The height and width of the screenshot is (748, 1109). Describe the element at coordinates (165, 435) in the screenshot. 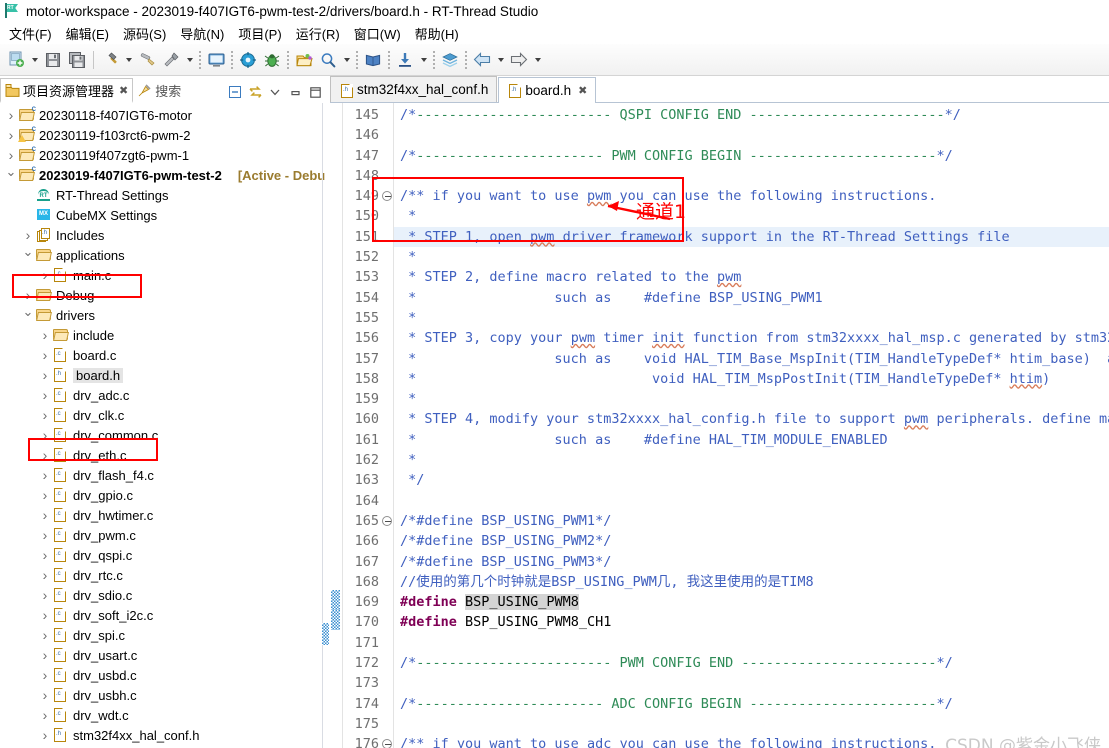

I see `tree-item-drv-common-c: .cdrv_common.c` at that location.